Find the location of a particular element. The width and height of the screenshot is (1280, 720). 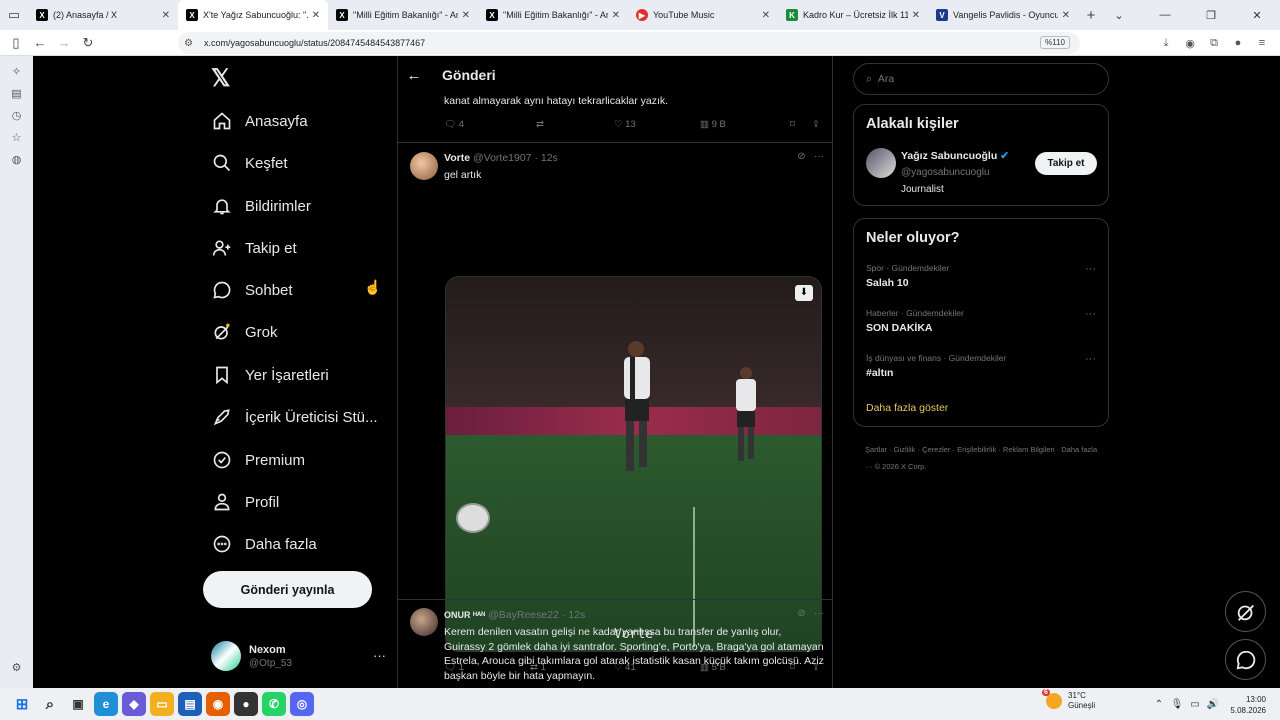

related-handle: @yagosabuncuoglu is located at coordinates (945, 172).